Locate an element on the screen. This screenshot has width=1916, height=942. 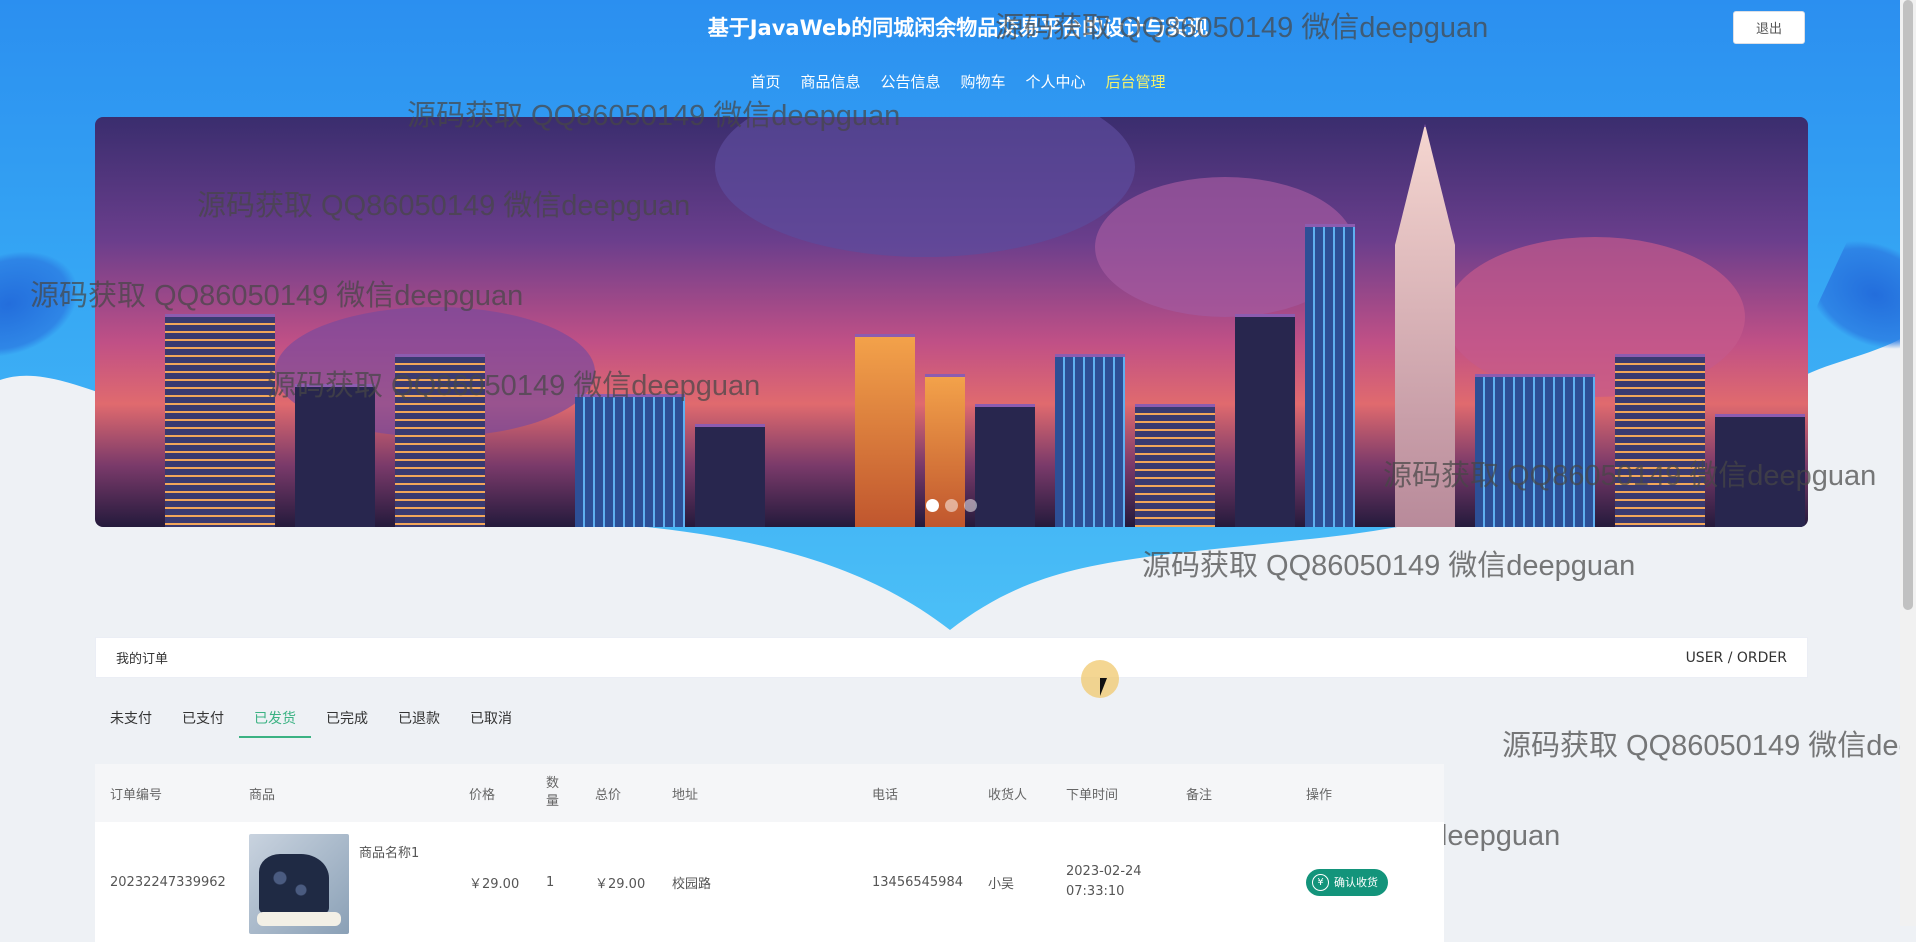
column-header: 价格 is located at coordinates (492, 793).